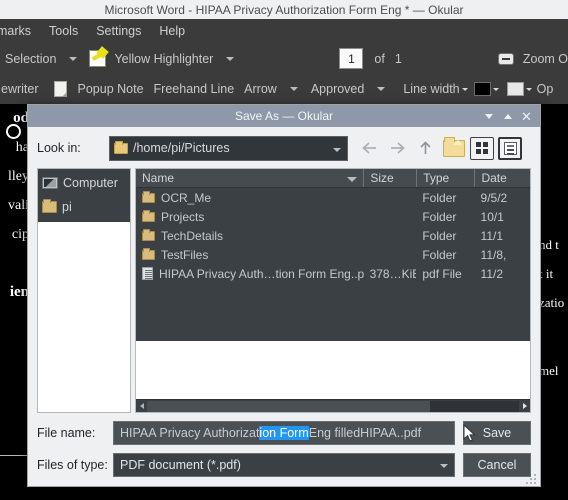 This screenshot has height=500, width=568. What do you see at coordinates (491, 235) in the screenshot?
I see `file-date: 11/1` at bounding box center [491, 235].